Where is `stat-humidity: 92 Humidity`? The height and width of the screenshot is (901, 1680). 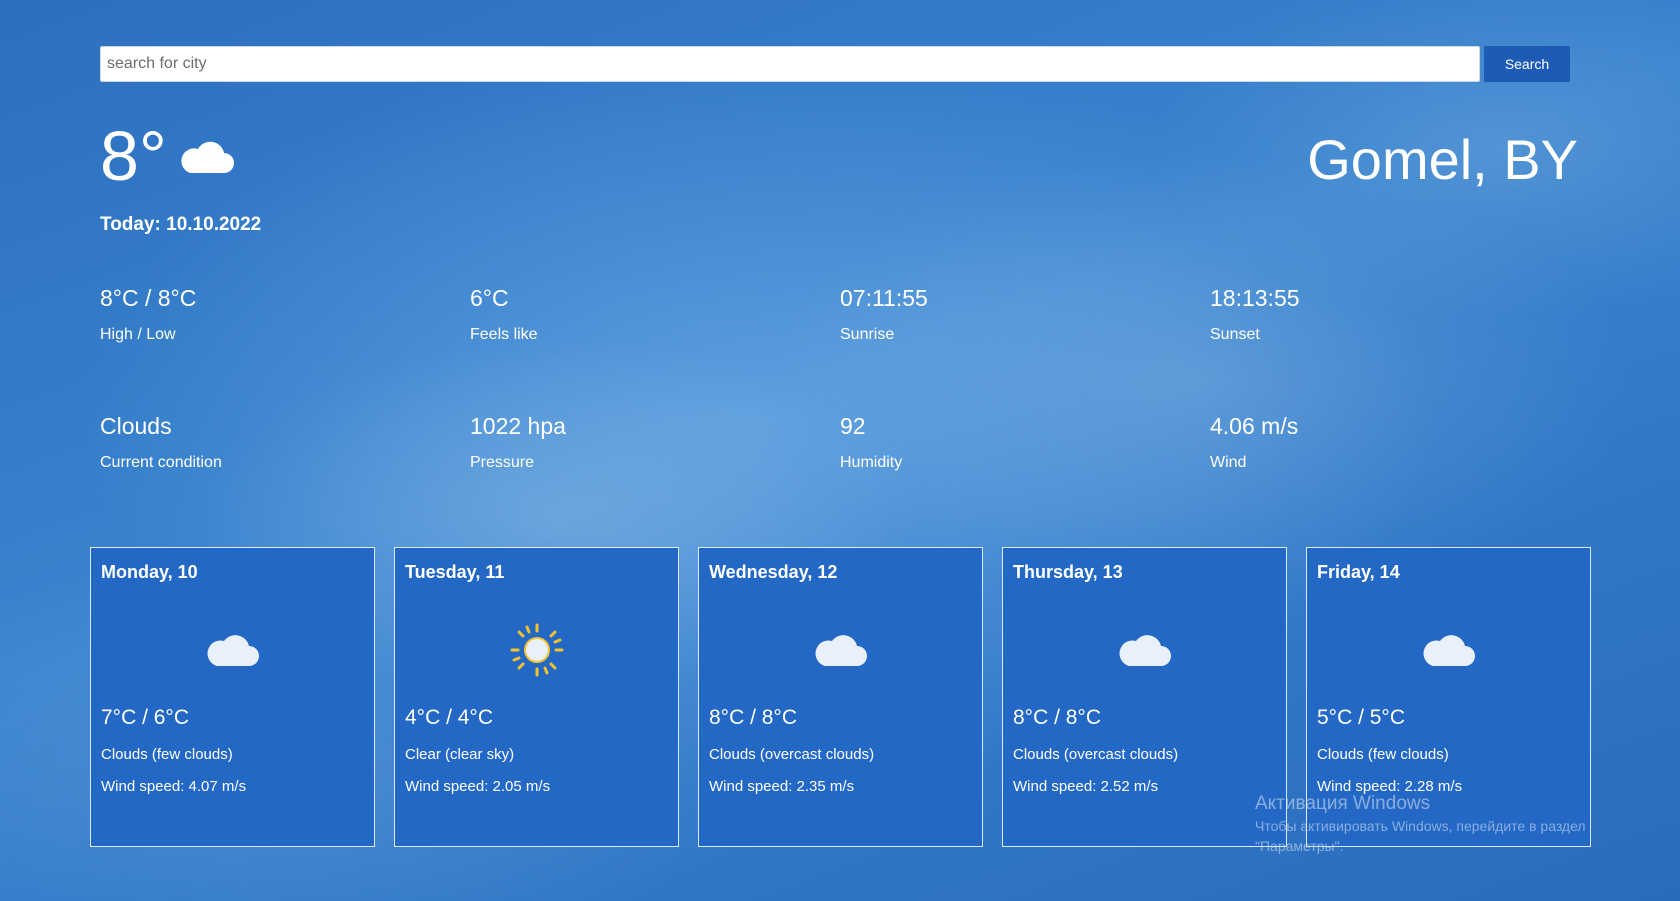 stat-humidity: 92 Humidity is located at coordinates (1020, 442).